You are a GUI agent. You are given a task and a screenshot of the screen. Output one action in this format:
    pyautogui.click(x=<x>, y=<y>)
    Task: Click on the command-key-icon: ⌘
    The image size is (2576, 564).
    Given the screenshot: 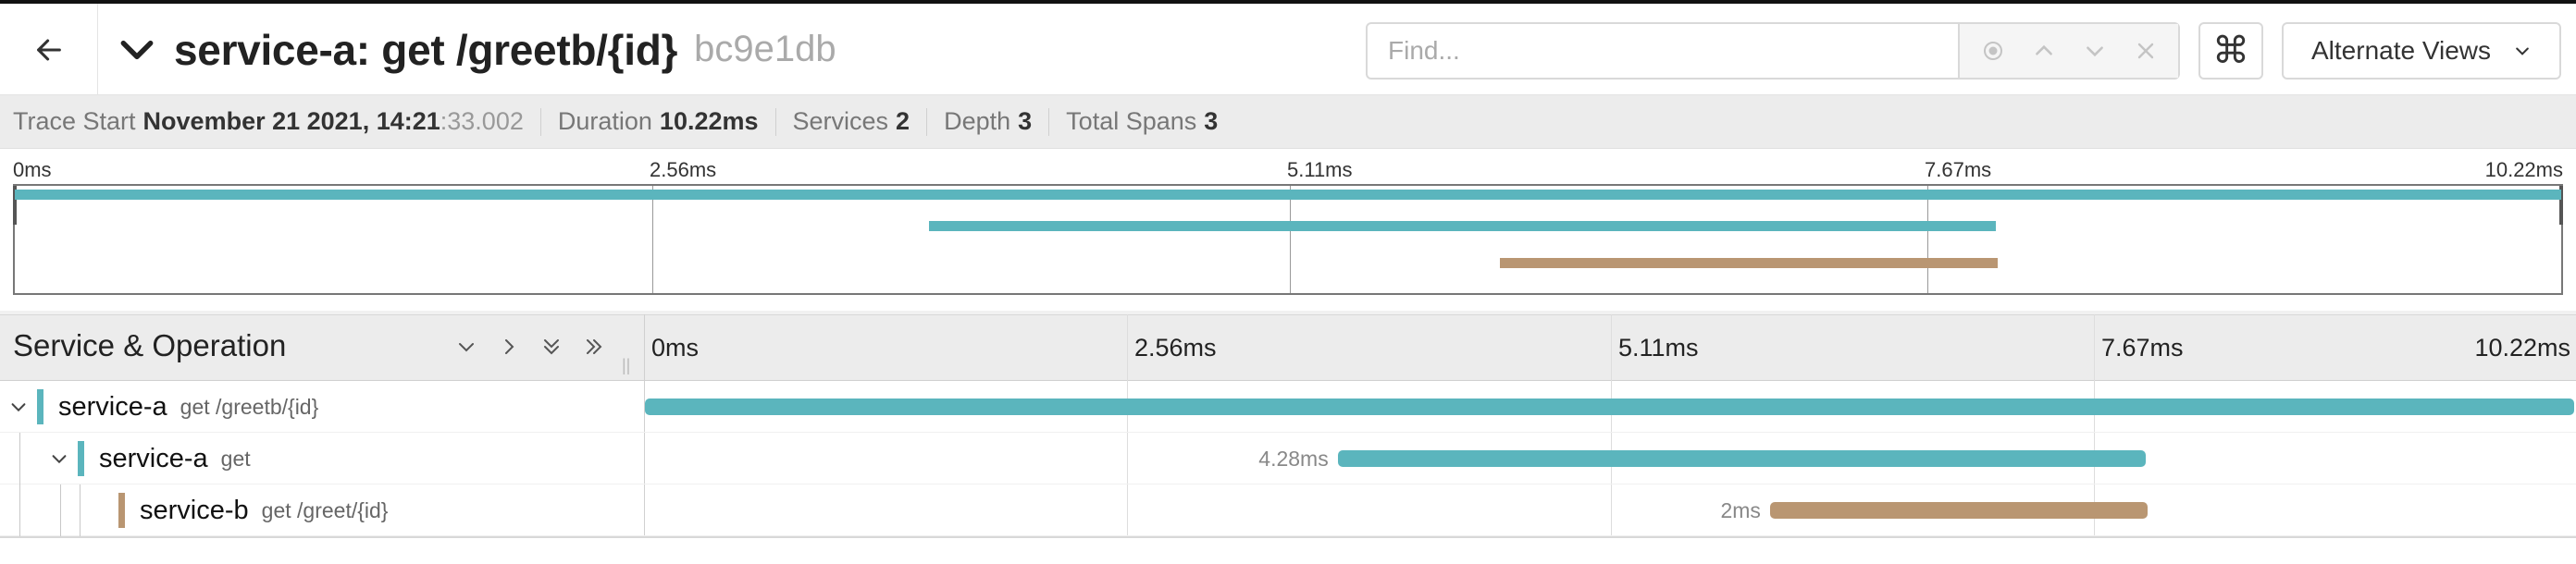 What is the action you would take?
    pyautogui.click(x=2230, y=51)
    